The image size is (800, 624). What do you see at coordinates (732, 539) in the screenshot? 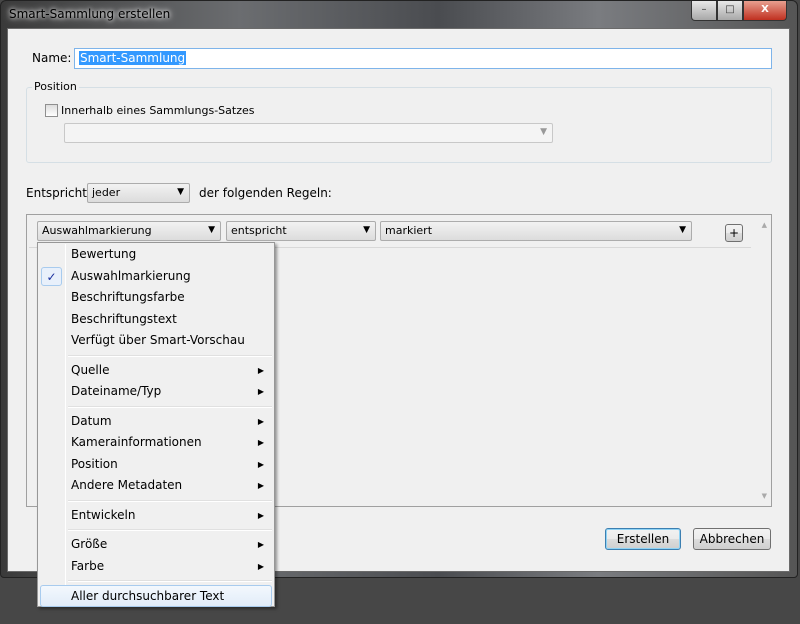
I see `cancel-button: Abbrechen` at bounding box center [732, 539].